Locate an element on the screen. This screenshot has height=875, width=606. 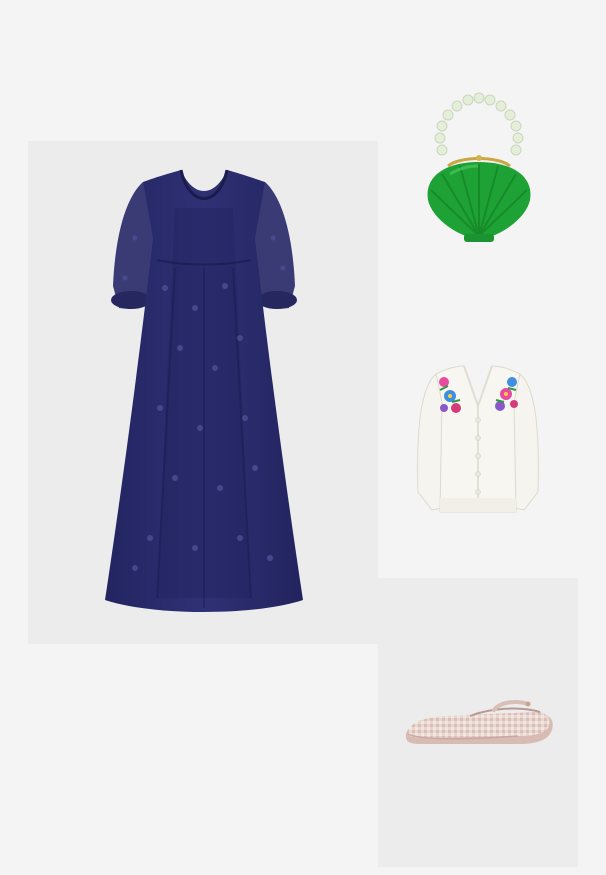
cardigan-icon is located at coordinates (478, 439).